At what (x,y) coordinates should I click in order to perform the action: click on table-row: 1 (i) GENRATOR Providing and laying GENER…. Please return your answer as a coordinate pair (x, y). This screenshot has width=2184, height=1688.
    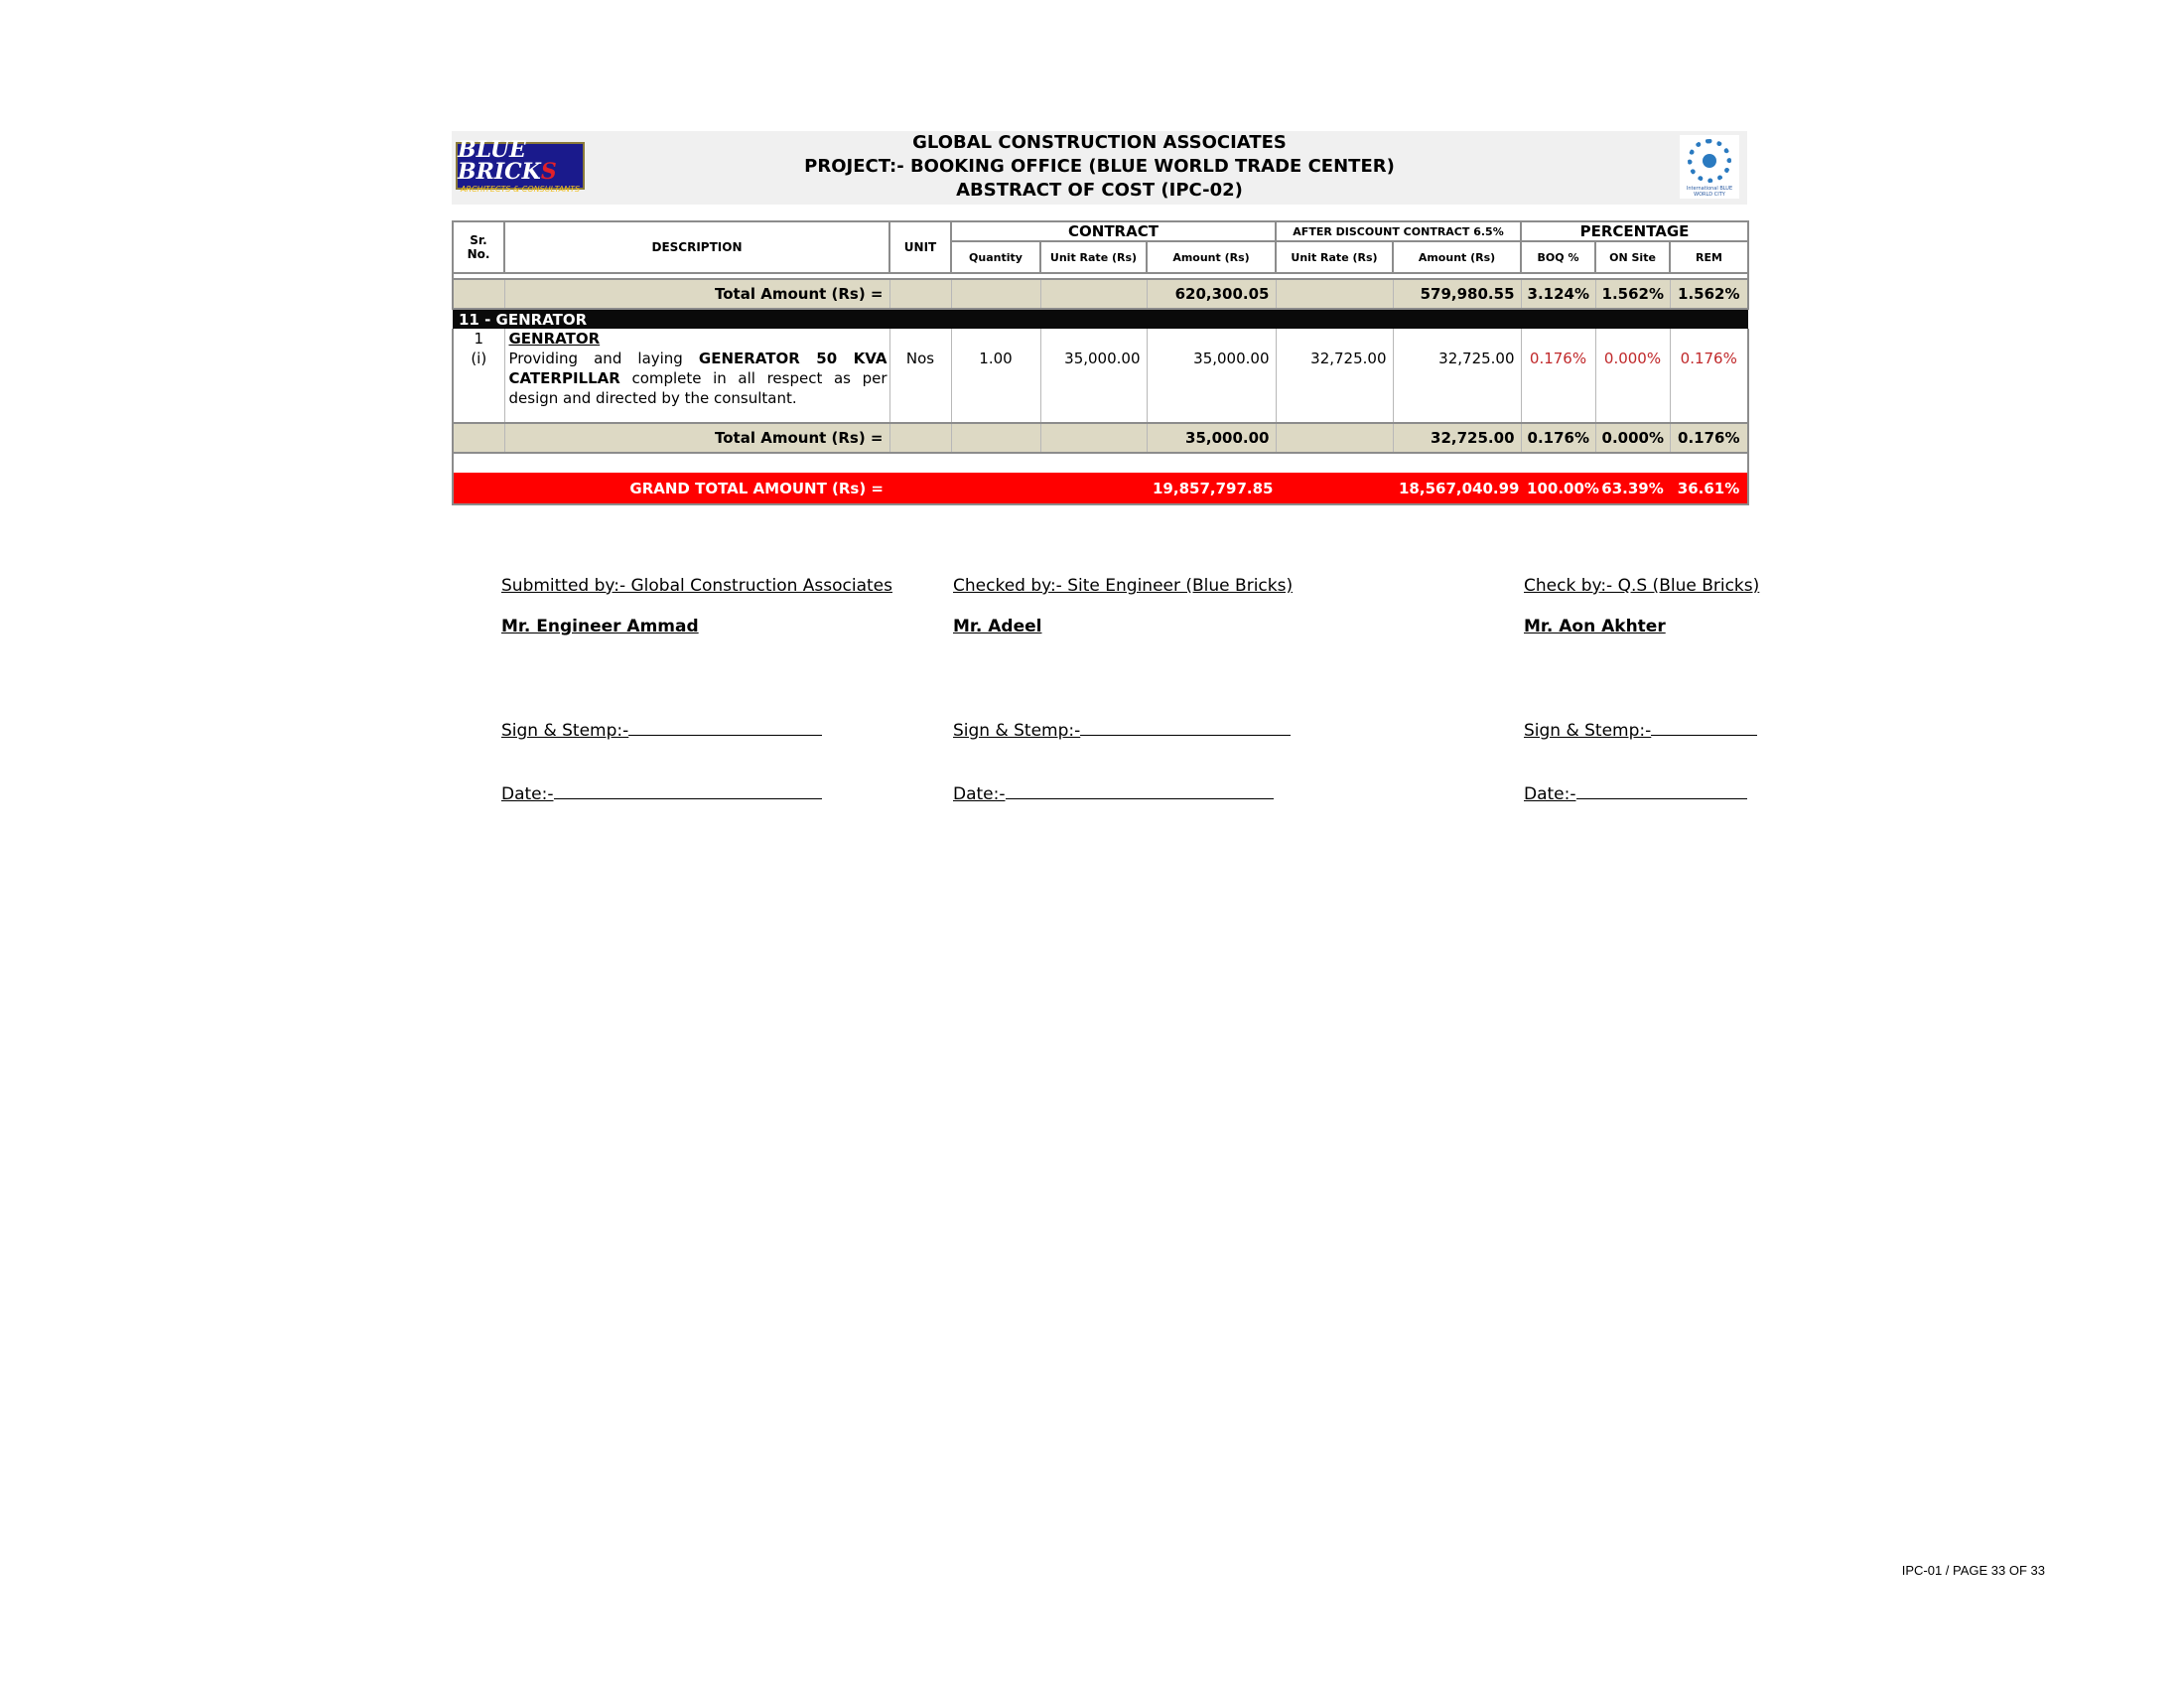
    Looking at the image, I should click on (1101, 376).